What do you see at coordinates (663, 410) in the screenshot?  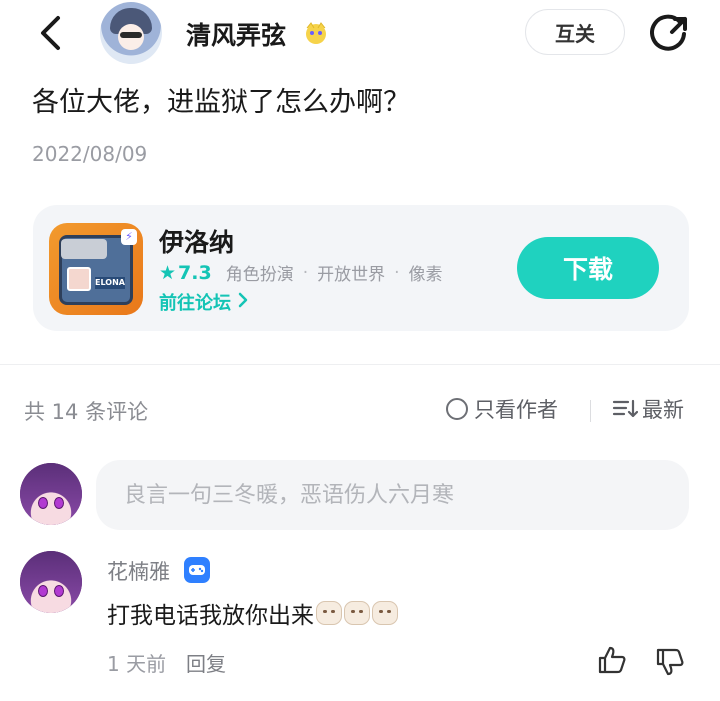 I see `sort-label: 最新` at bounding box center [663, 410].